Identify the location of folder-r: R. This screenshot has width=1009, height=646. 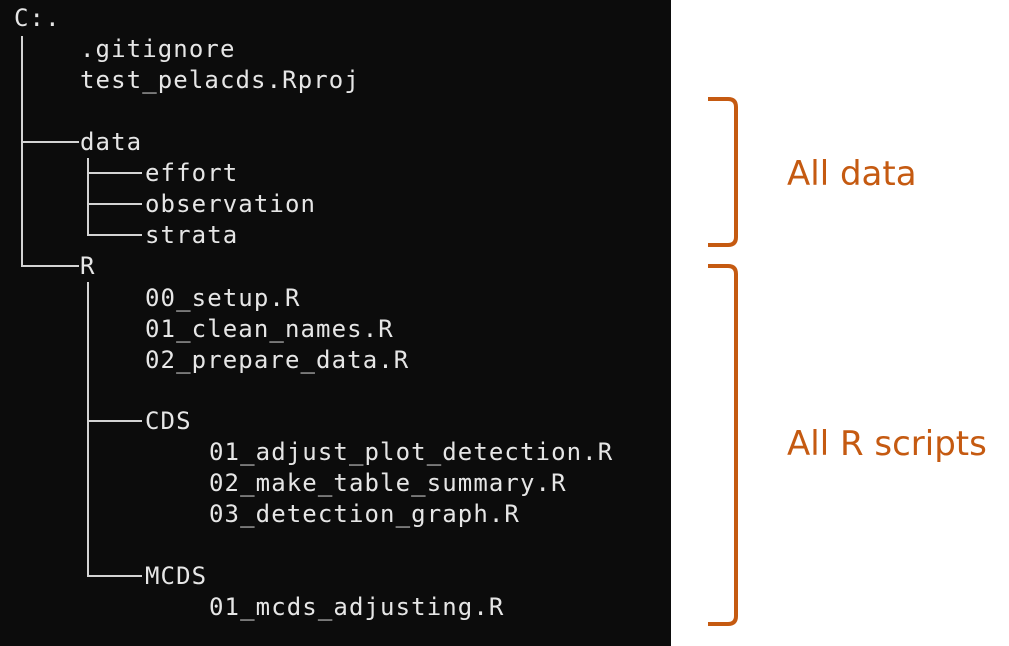
(88, 266).